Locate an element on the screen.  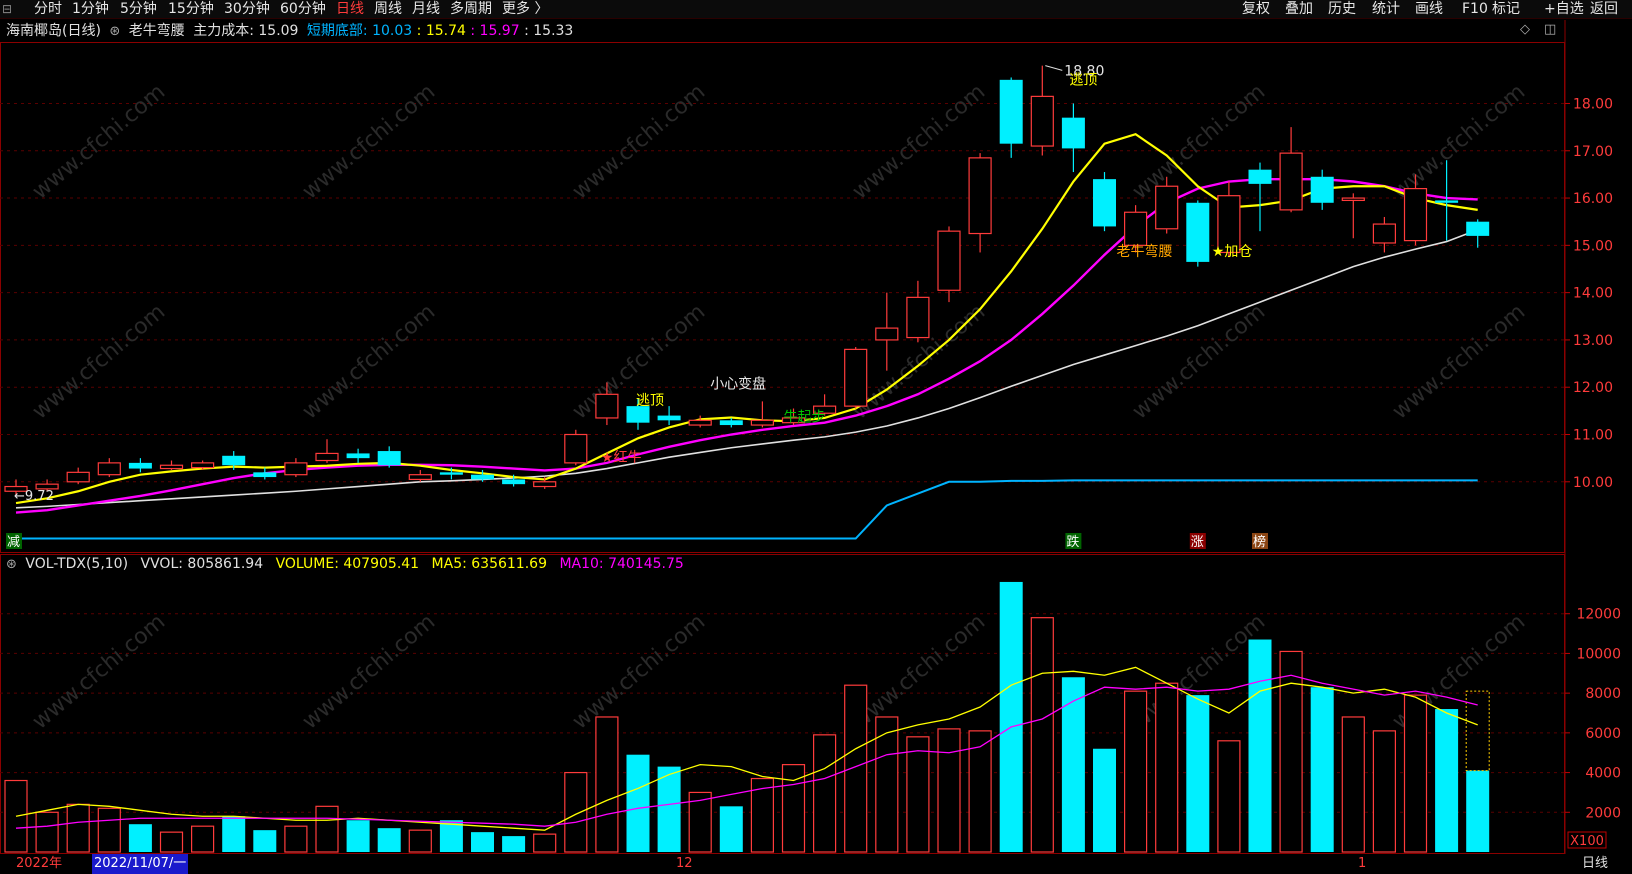
period-tab-6: 日线 is located at coordinates (350, 9).